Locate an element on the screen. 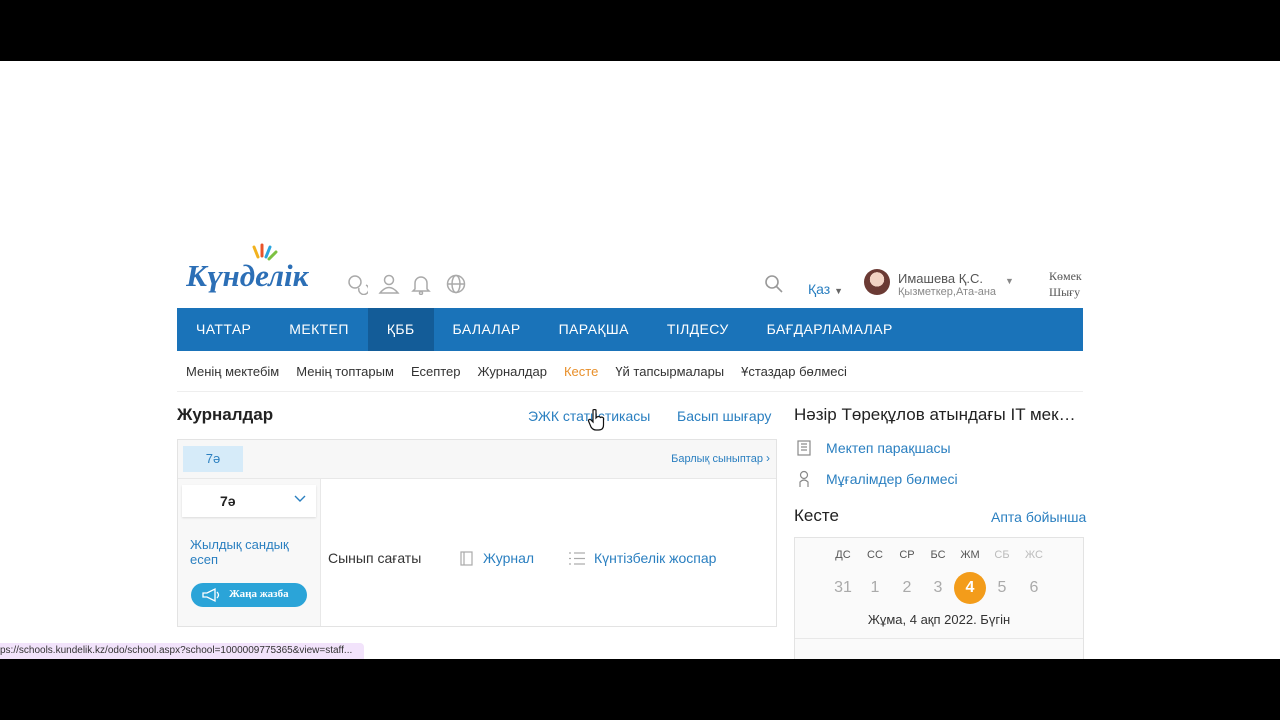  language-label: Қаз is located at coordinates (819, 289).